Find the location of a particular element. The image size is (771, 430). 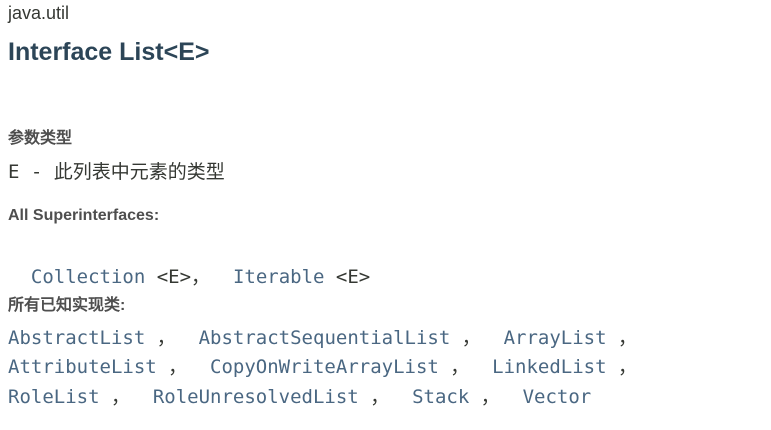

package-name: java.util is located at coordinates (39, 13).